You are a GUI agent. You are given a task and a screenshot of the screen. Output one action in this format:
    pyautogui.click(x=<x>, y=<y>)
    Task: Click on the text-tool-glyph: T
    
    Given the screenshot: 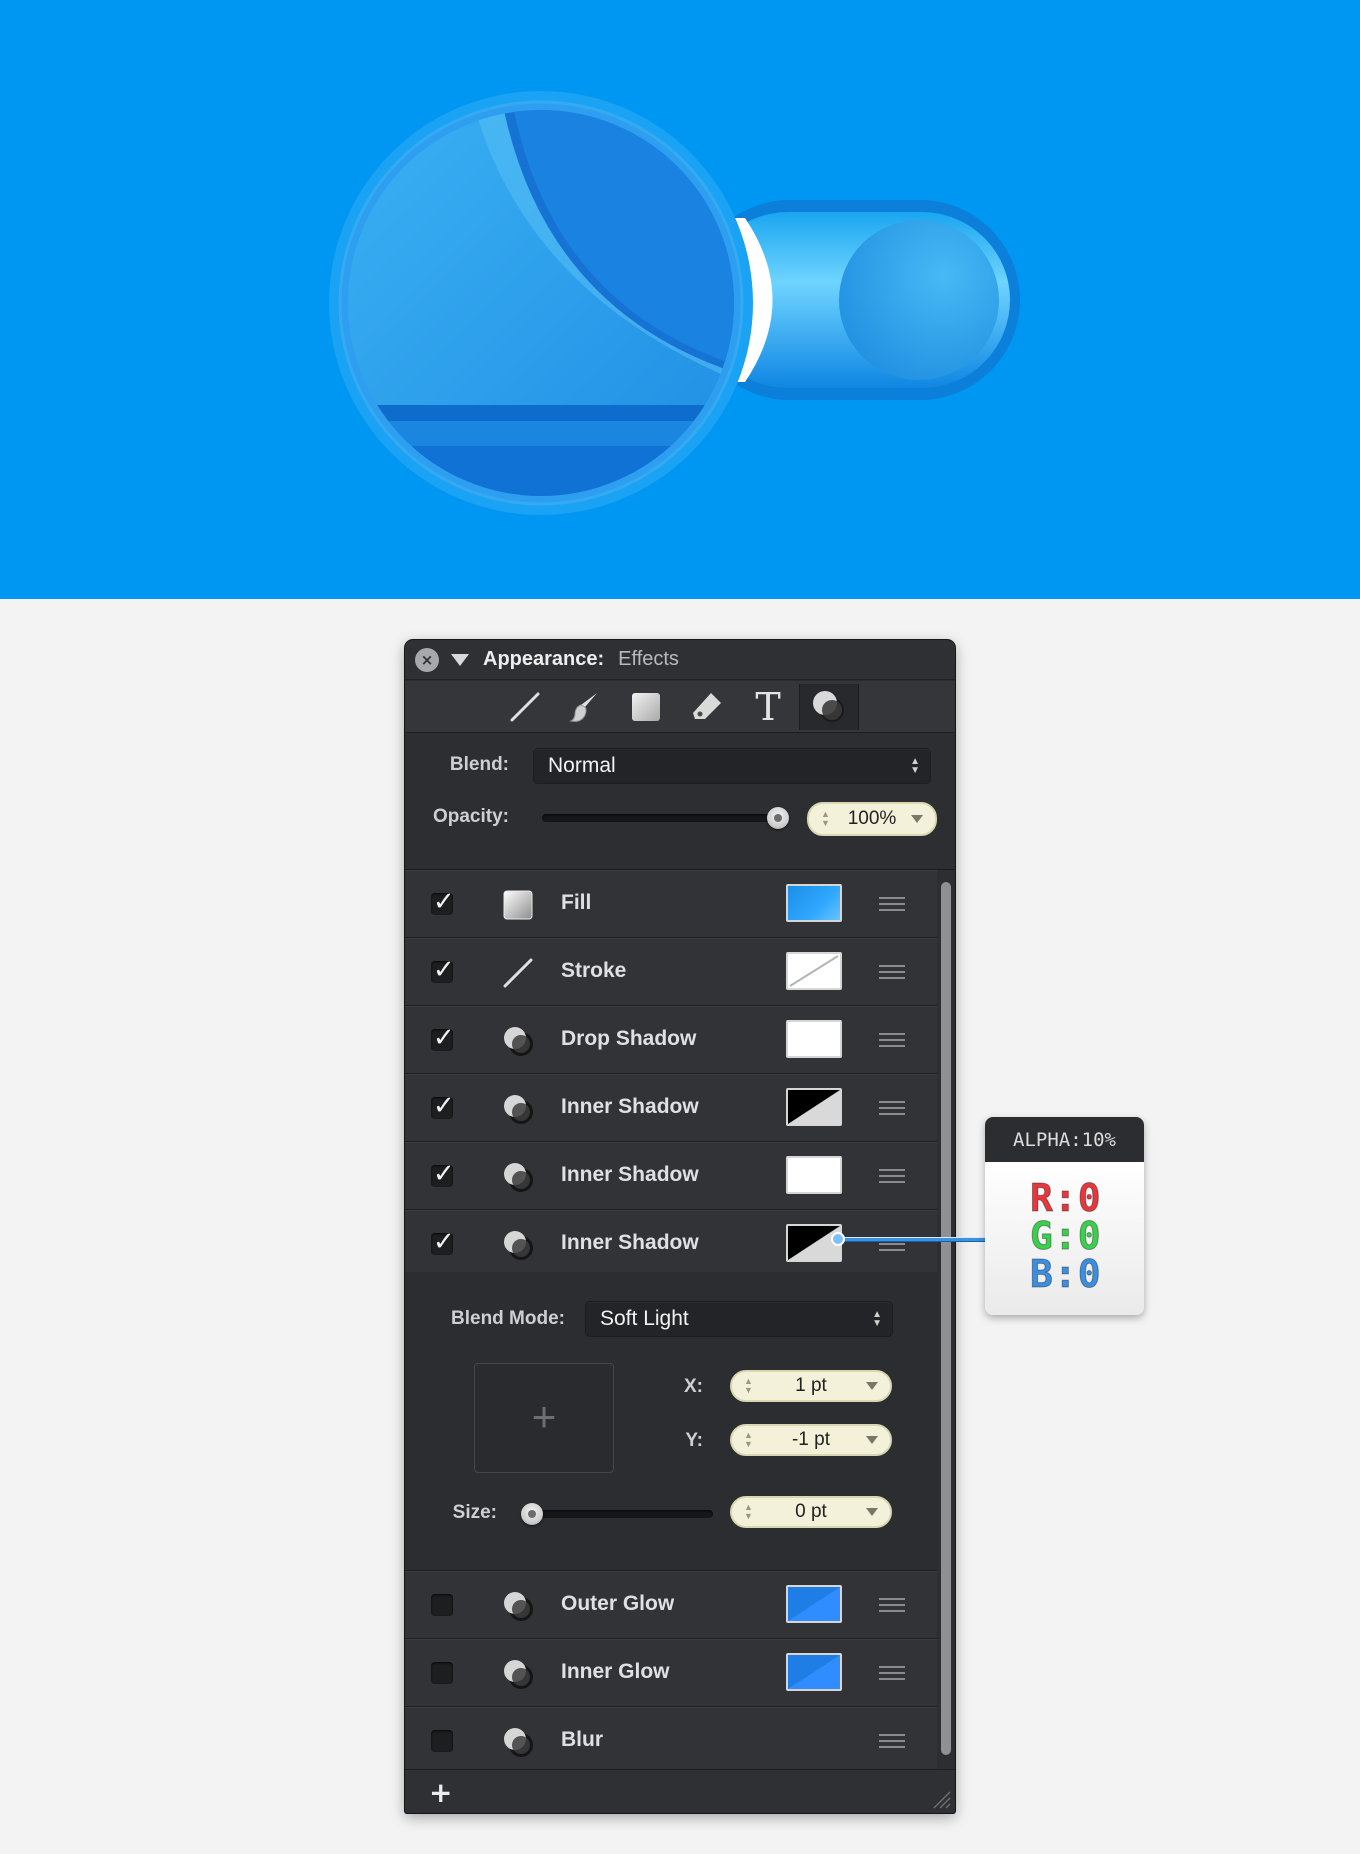 What is the action you would take?
    pyautogui.click(x=768, y=707)
    